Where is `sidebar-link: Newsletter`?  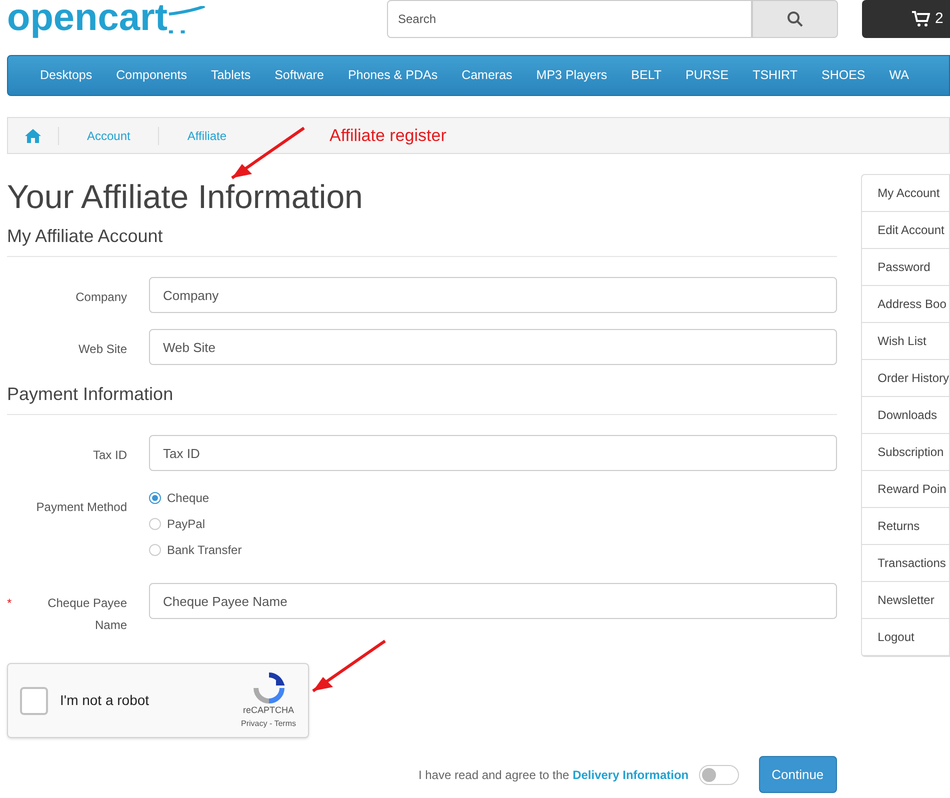
sidebar-link: Newsletter is located at coordinates (905, 600).